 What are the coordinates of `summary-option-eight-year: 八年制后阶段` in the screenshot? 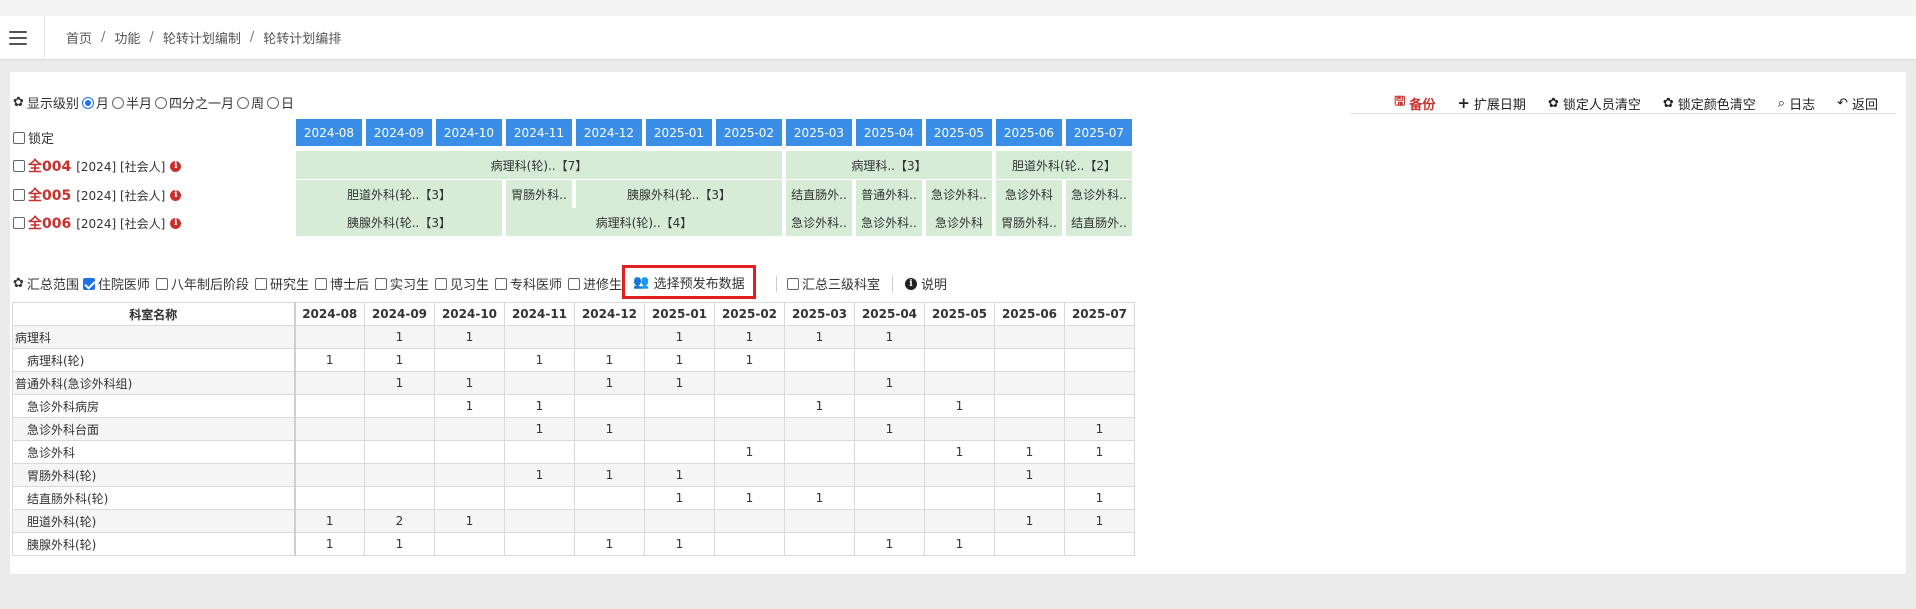 It's located at (199, 283).